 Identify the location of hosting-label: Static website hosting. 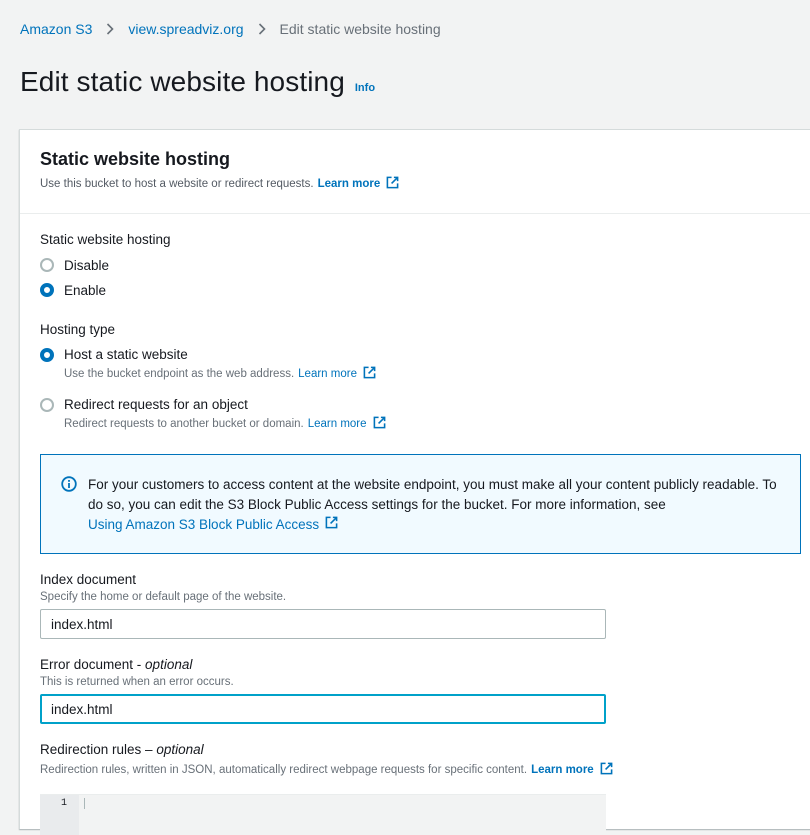
(105, 239).